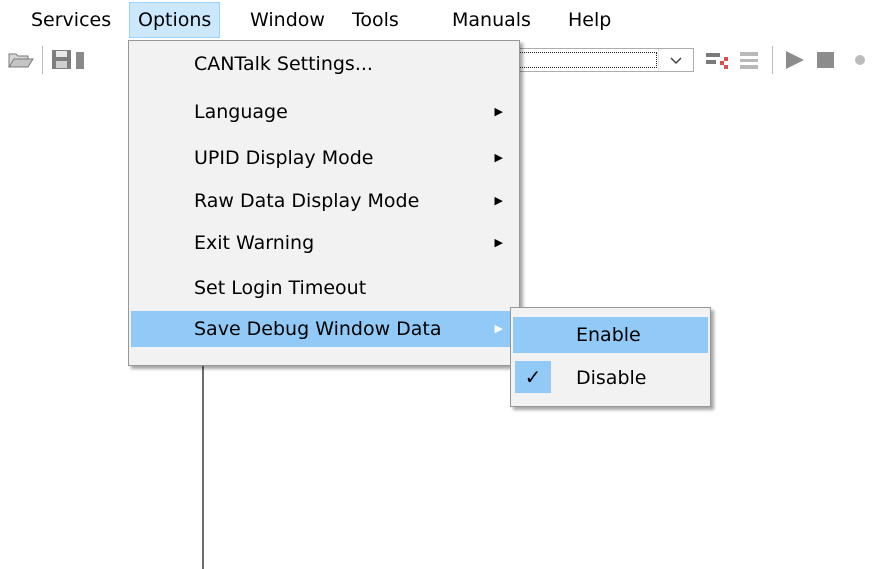  What do you see at coordinates (856, 60) in the screenshot?
I see `record-icon-partial` at bounding box center [856, 60].